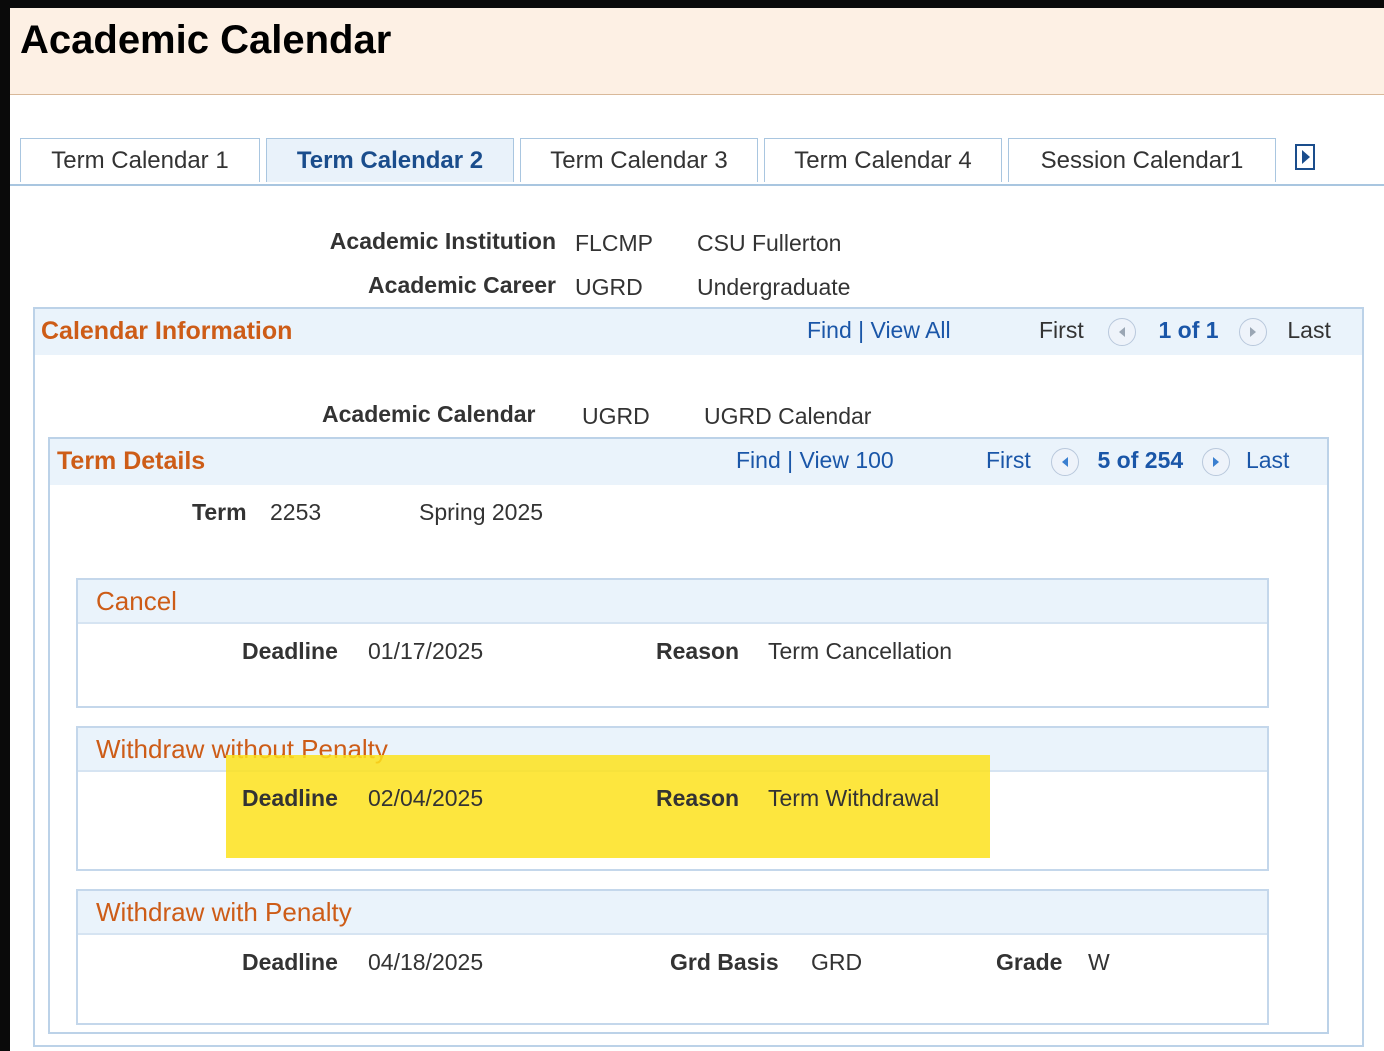 Image resolution: width=1384 pixels, height=1051 pixels. Describe the element at coordinates (1061, 330) in the screenshot. I see `first-label: First` at that location.